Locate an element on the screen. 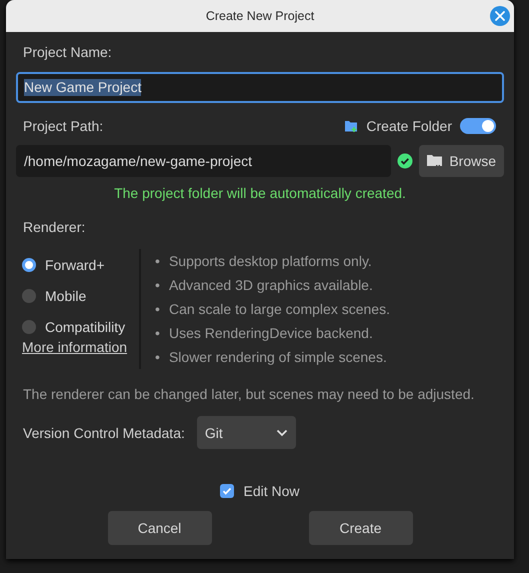  radio-option: Mobile is located at coordinates (75, 295).